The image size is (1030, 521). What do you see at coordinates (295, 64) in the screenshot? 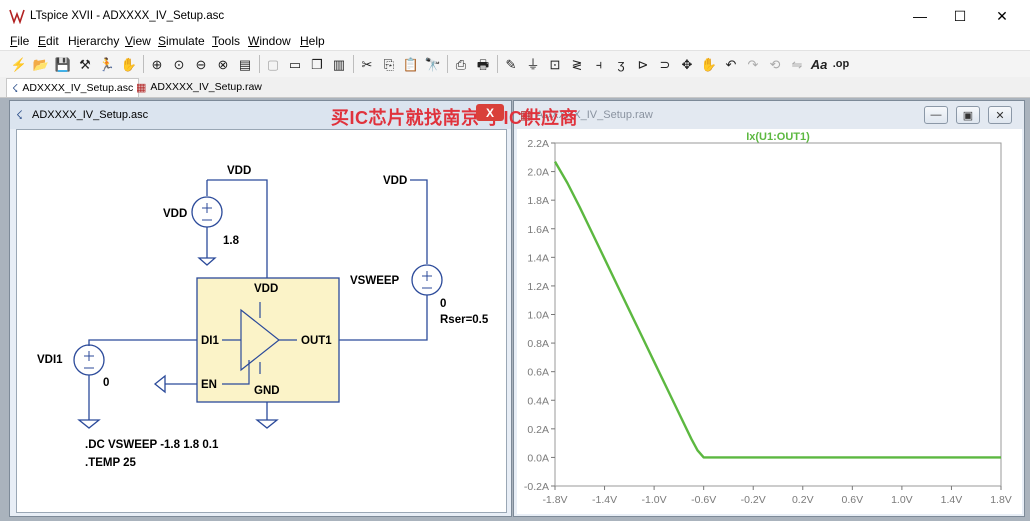
I see `tile-horizontal-icon: ▭` at bounding box center [295, 64].